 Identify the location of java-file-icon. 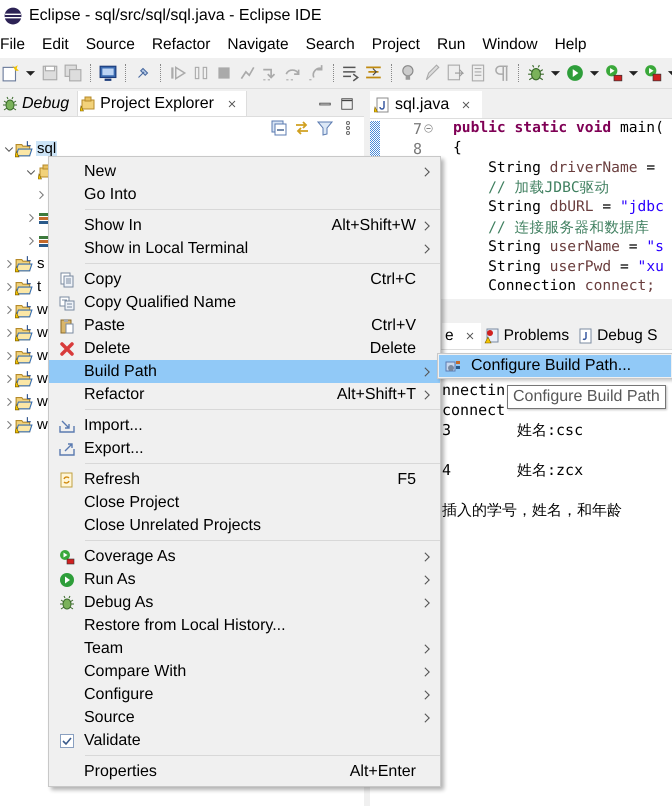
(382, 104).